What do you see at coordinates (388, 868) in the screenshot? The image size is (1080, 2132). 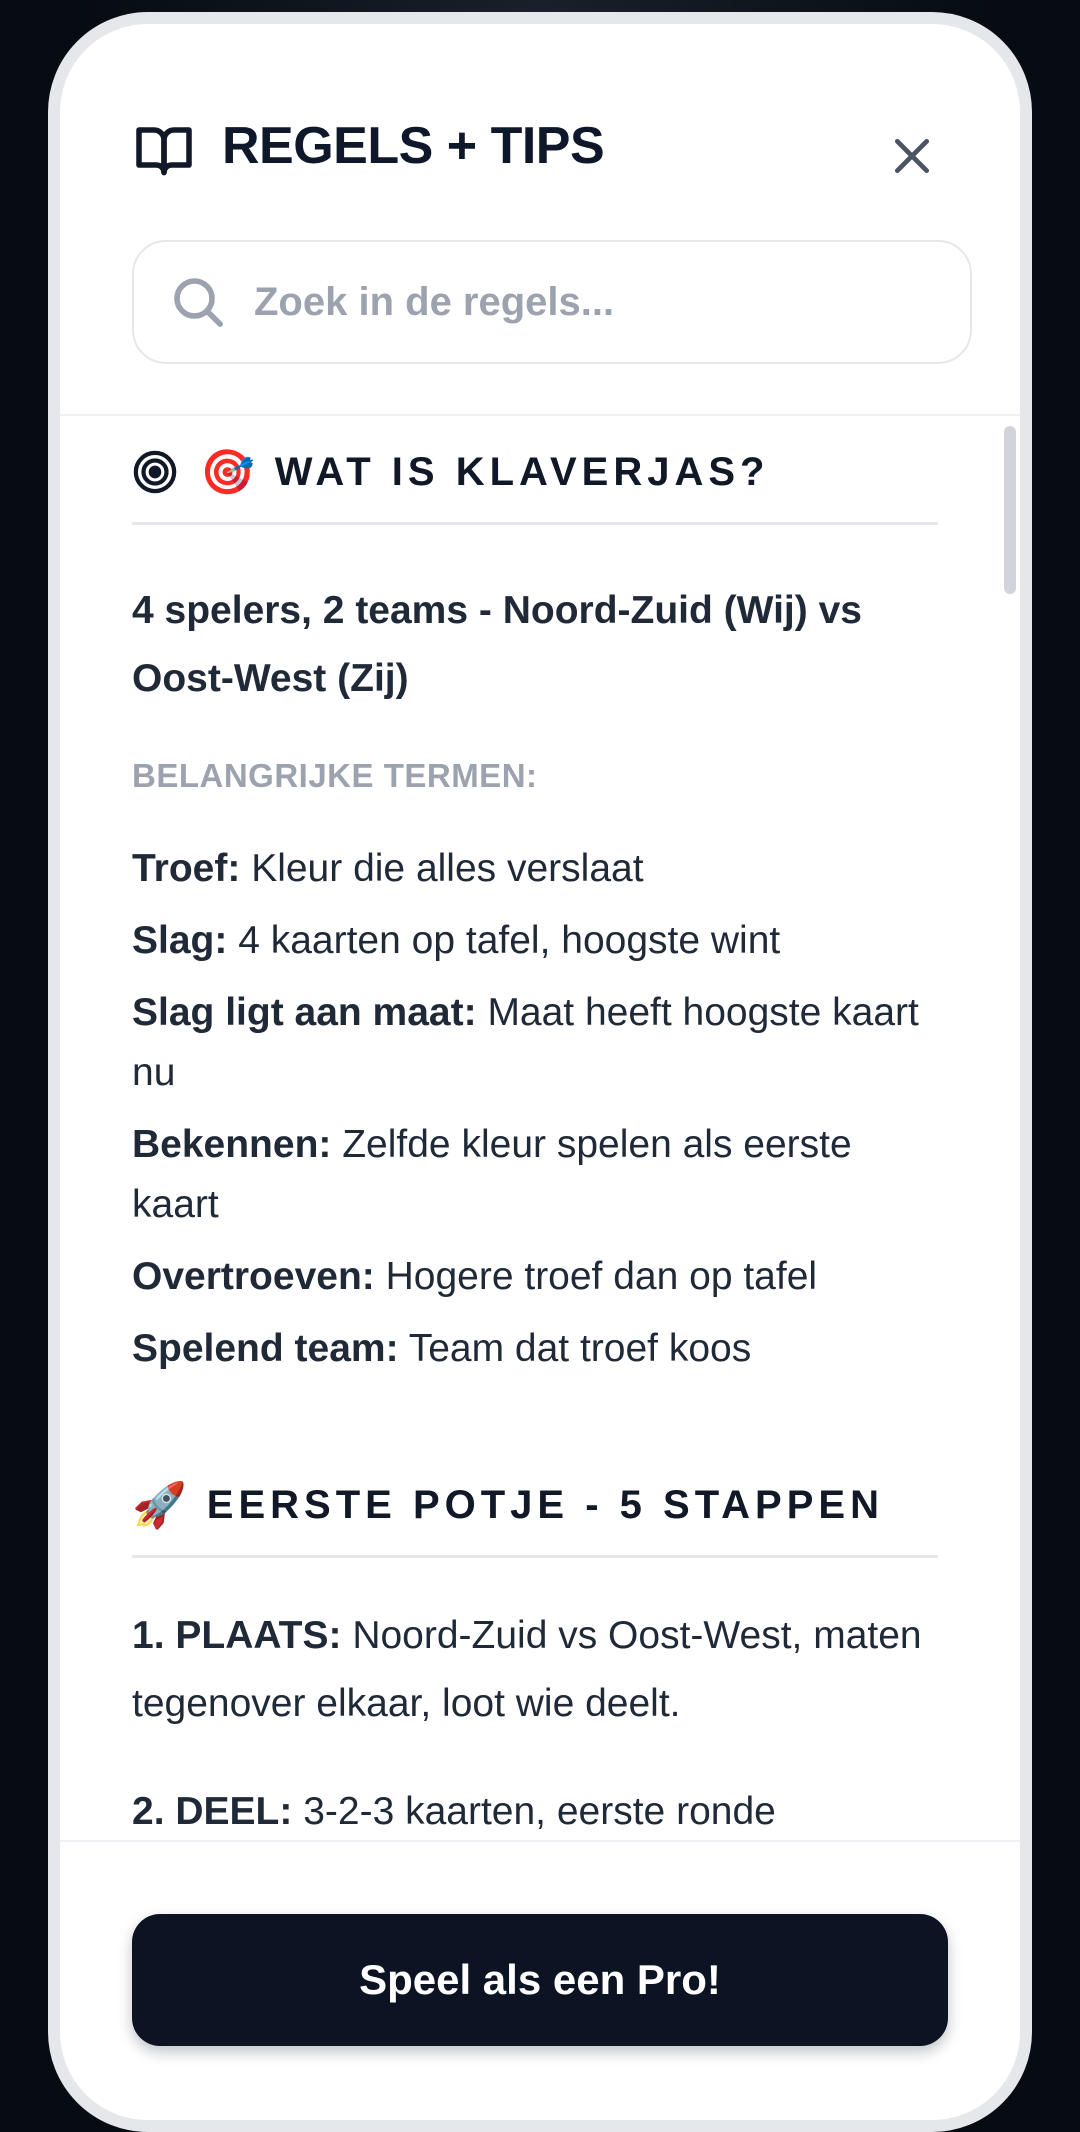 I see `term-item: Troef: Kleur die alles verslaat` at bounding box center [388, 868].